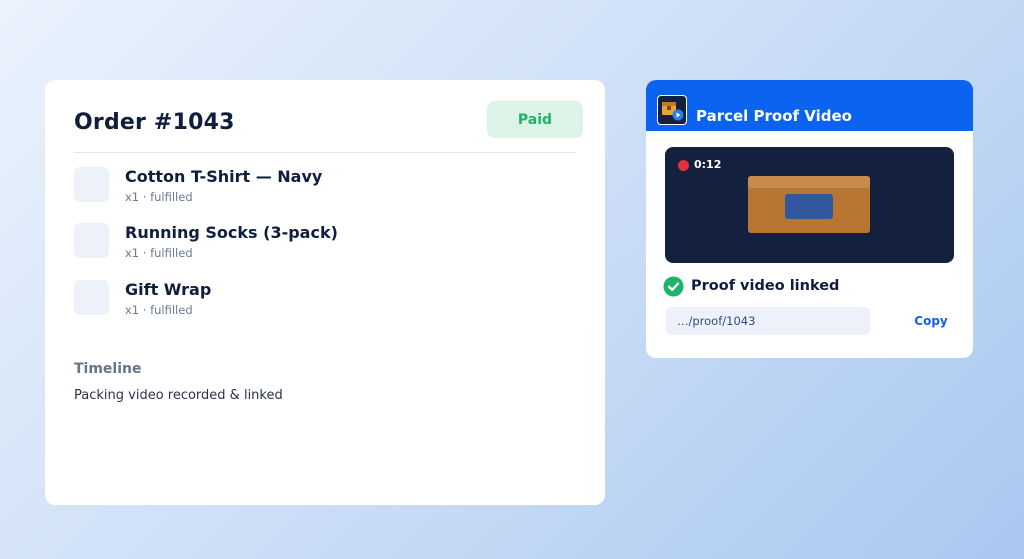 This screenshot has height=559, width=1024. I want to click on copy-button: Copy, so click(931, 321).